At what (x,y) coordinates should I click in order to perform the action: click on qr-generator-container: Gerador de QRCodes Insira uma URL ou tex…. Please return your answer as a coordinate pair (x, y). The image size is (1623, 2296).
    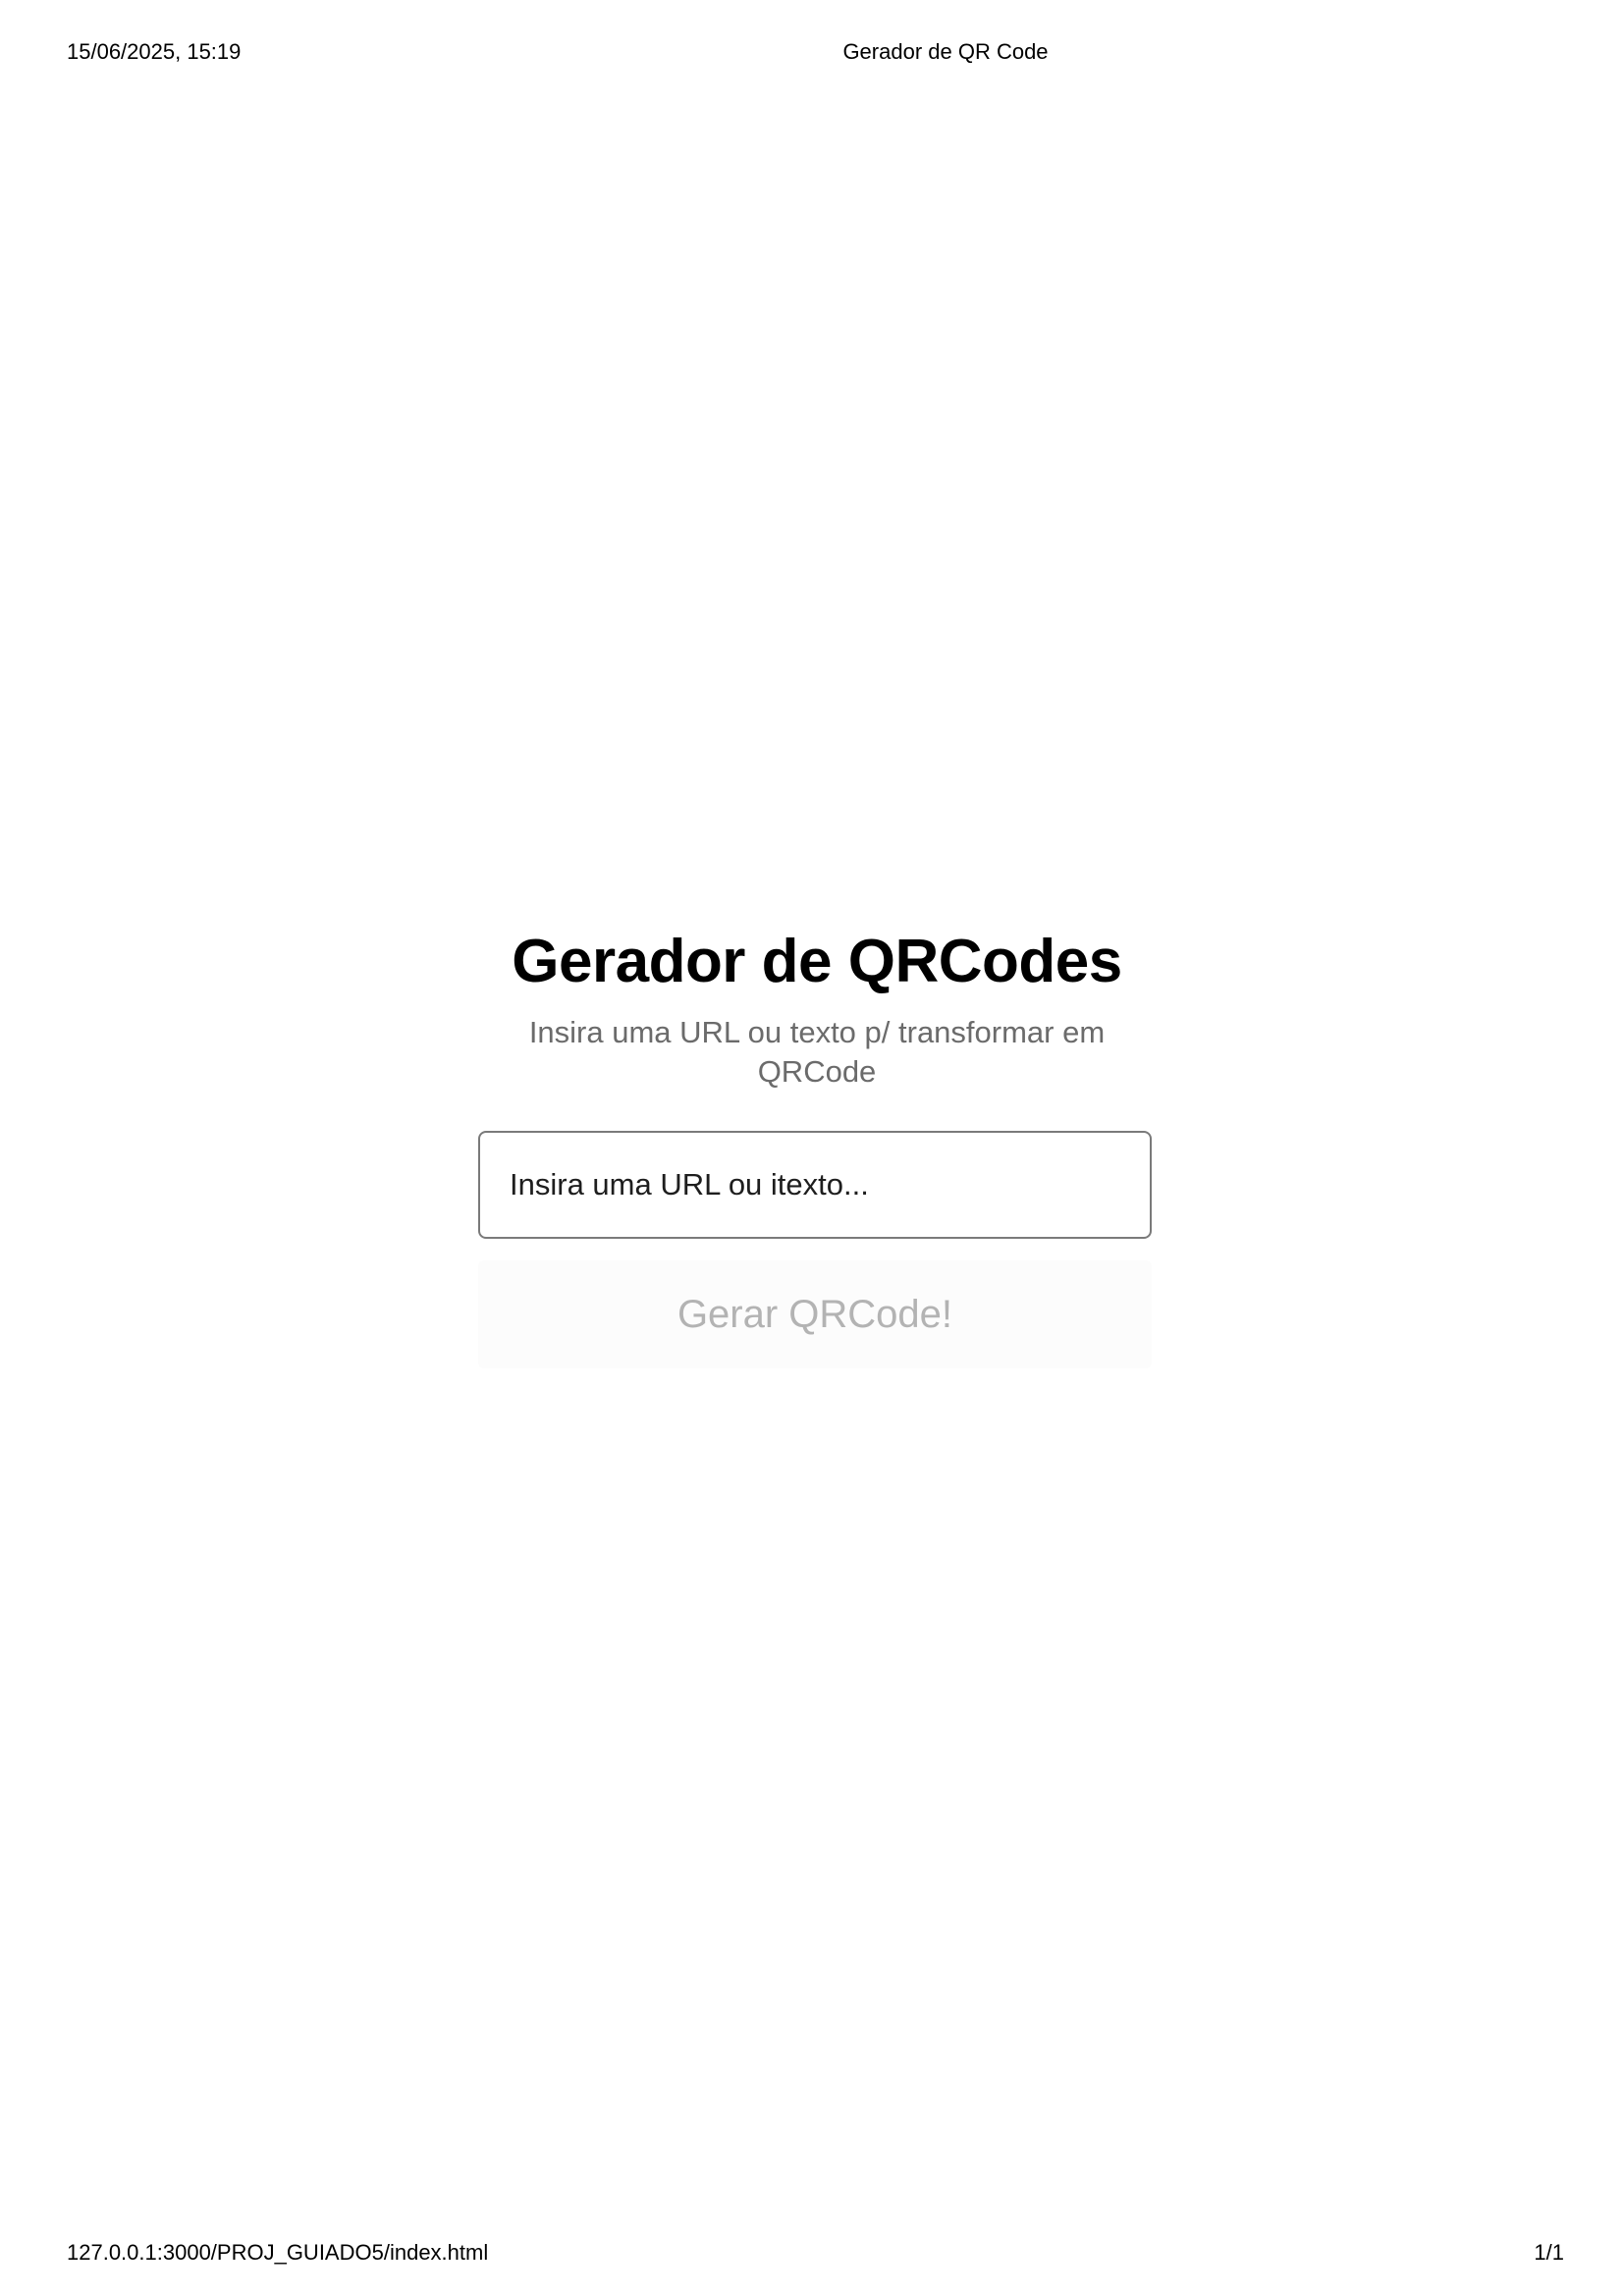
    Looking at the image, I should click on (817, 1145).